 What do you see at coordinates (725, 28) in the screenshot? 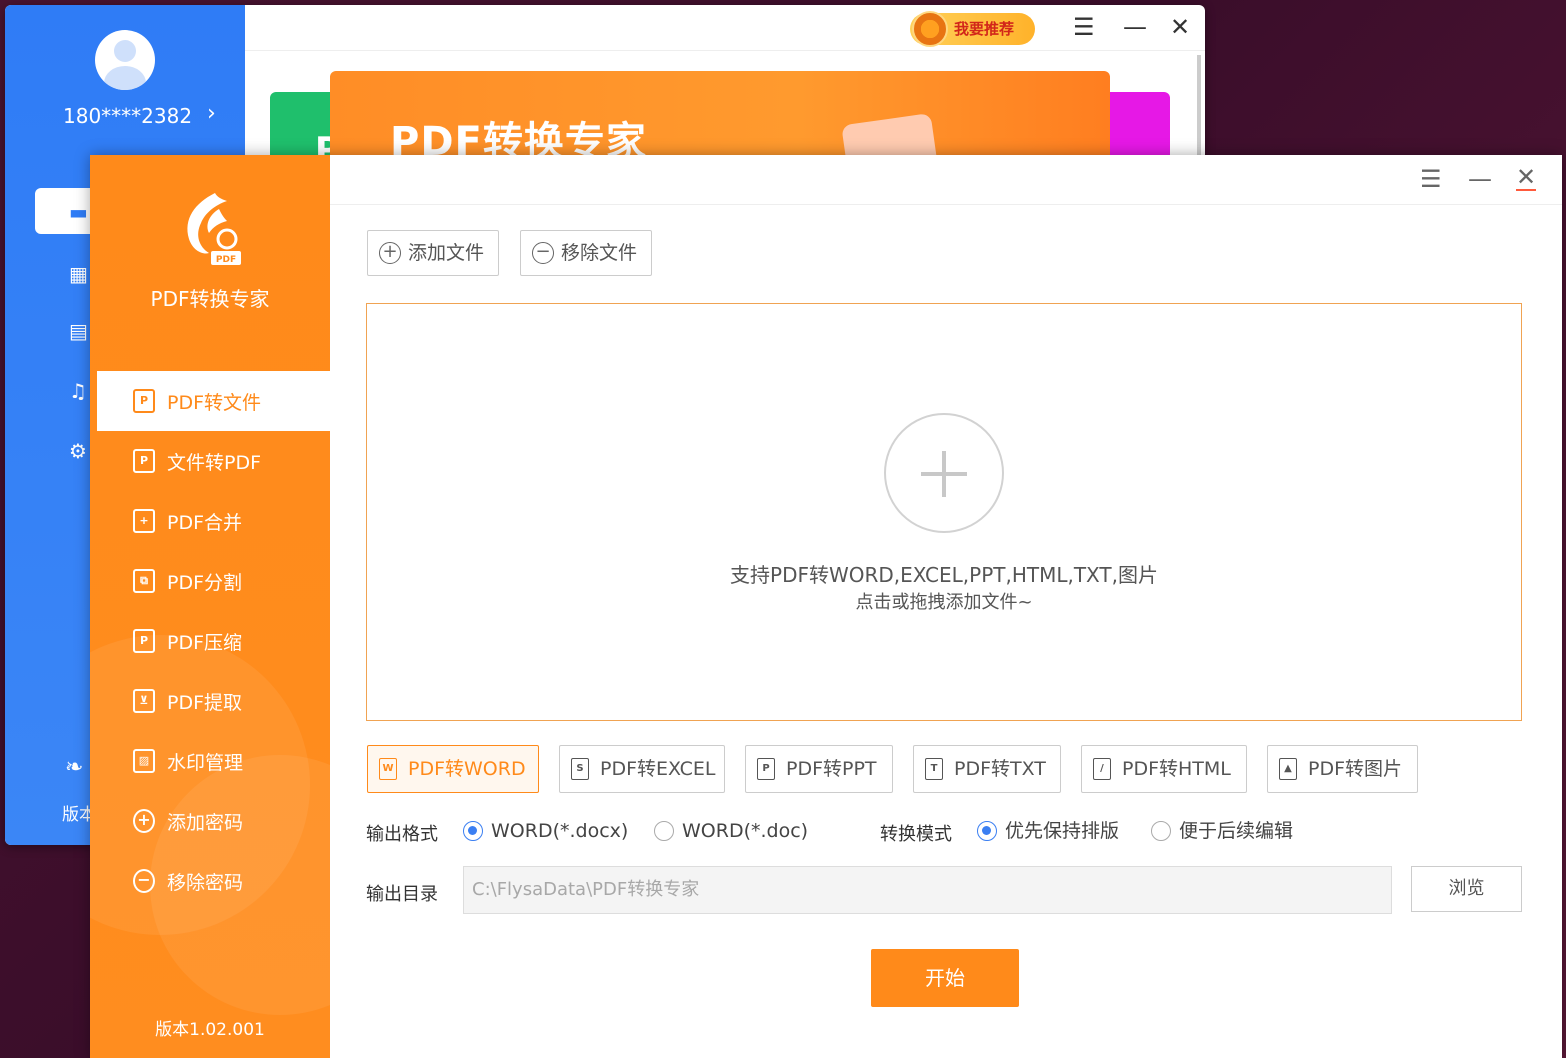
I see `back-topbar` at bounding box center [725, 28].